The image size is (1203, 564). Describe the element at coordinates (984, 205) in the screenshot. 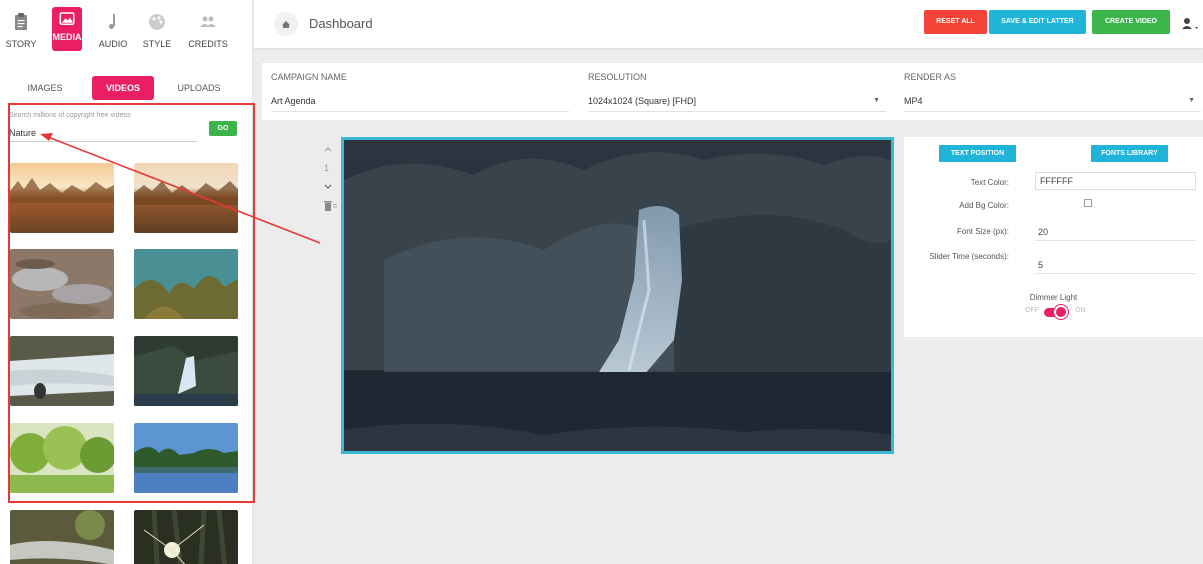

I see `add-bg-color-label: Add Bg Color:` at that location.